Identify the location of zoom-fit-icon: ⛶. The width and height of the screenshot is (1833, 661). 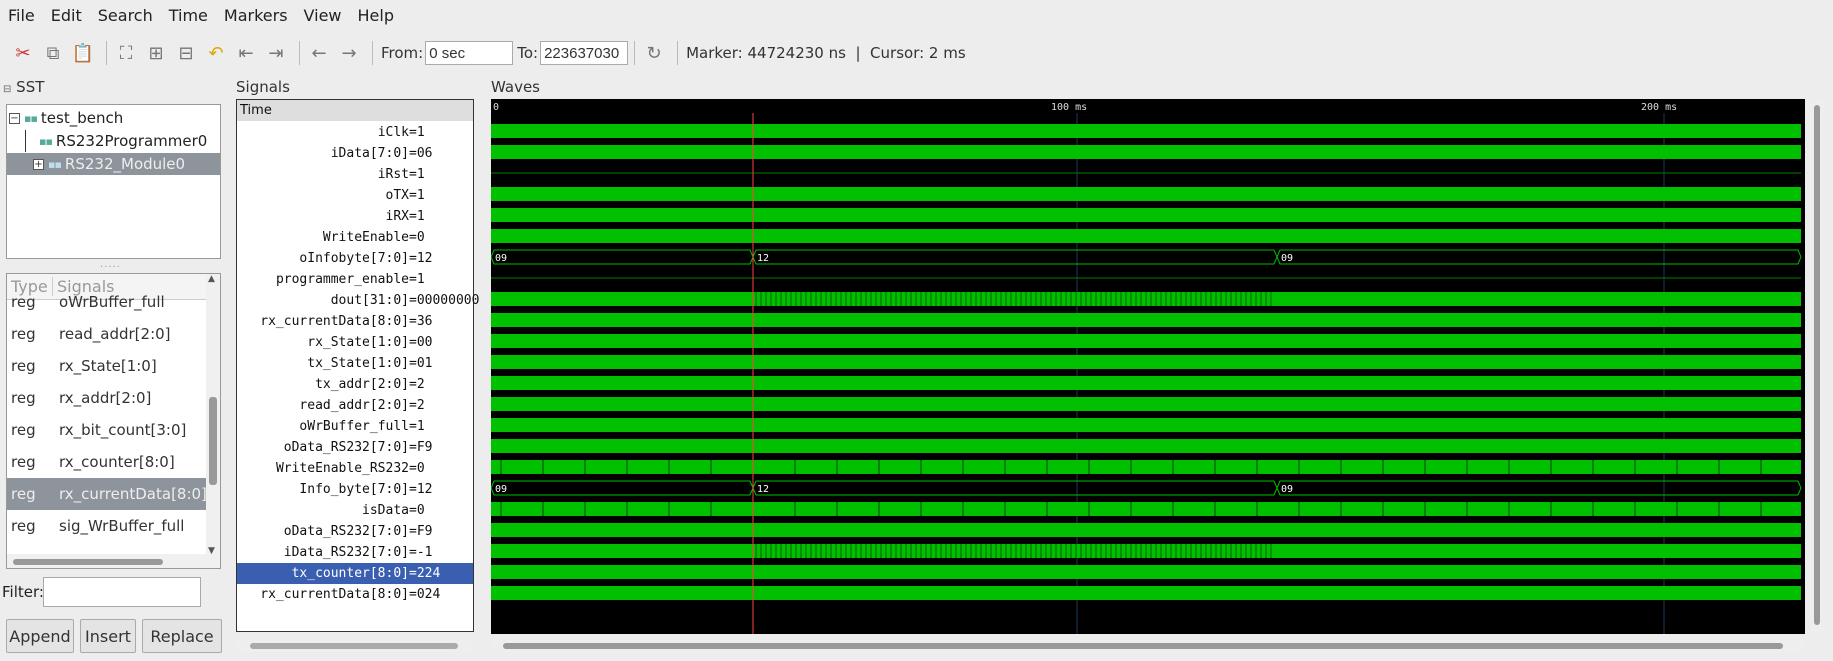
(126, 53).